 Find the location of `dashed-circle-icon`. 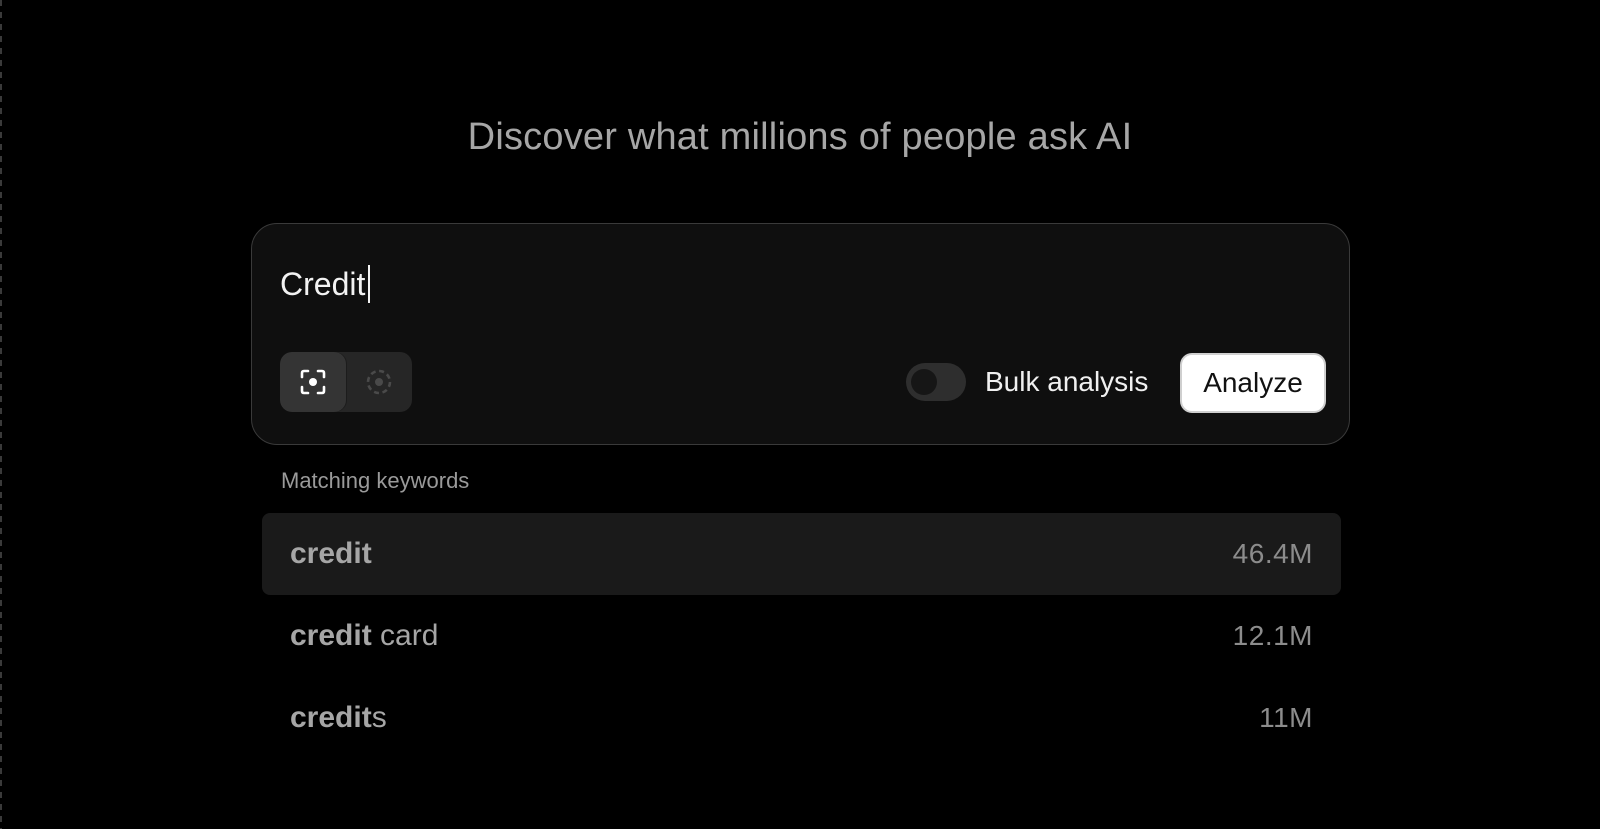

dashed-circle-icon is located at coordinates (379, 382).